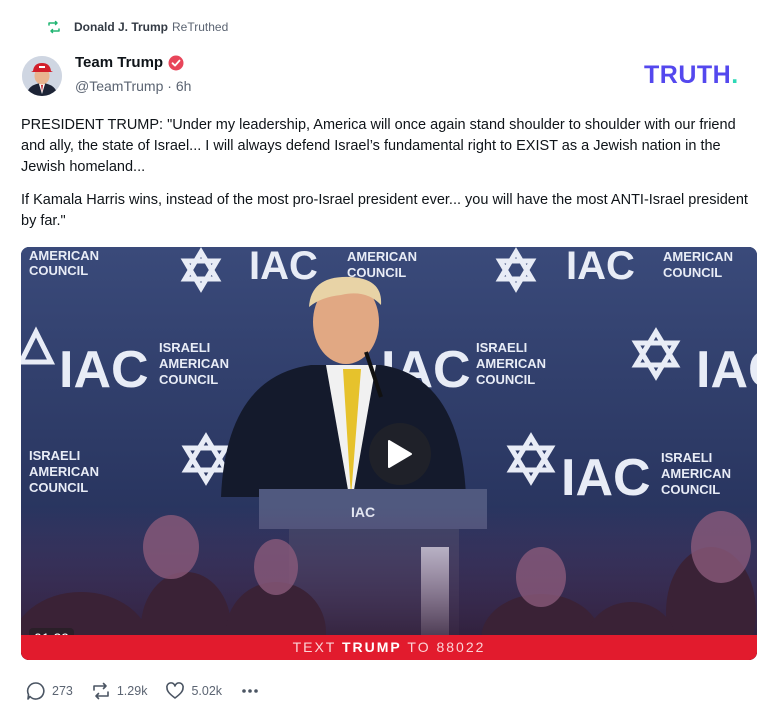 The image size is (778, 724). What do you see at coordinates (42, 76) in the screenshot?
I see `avatar` at bounding box center [42, 76].